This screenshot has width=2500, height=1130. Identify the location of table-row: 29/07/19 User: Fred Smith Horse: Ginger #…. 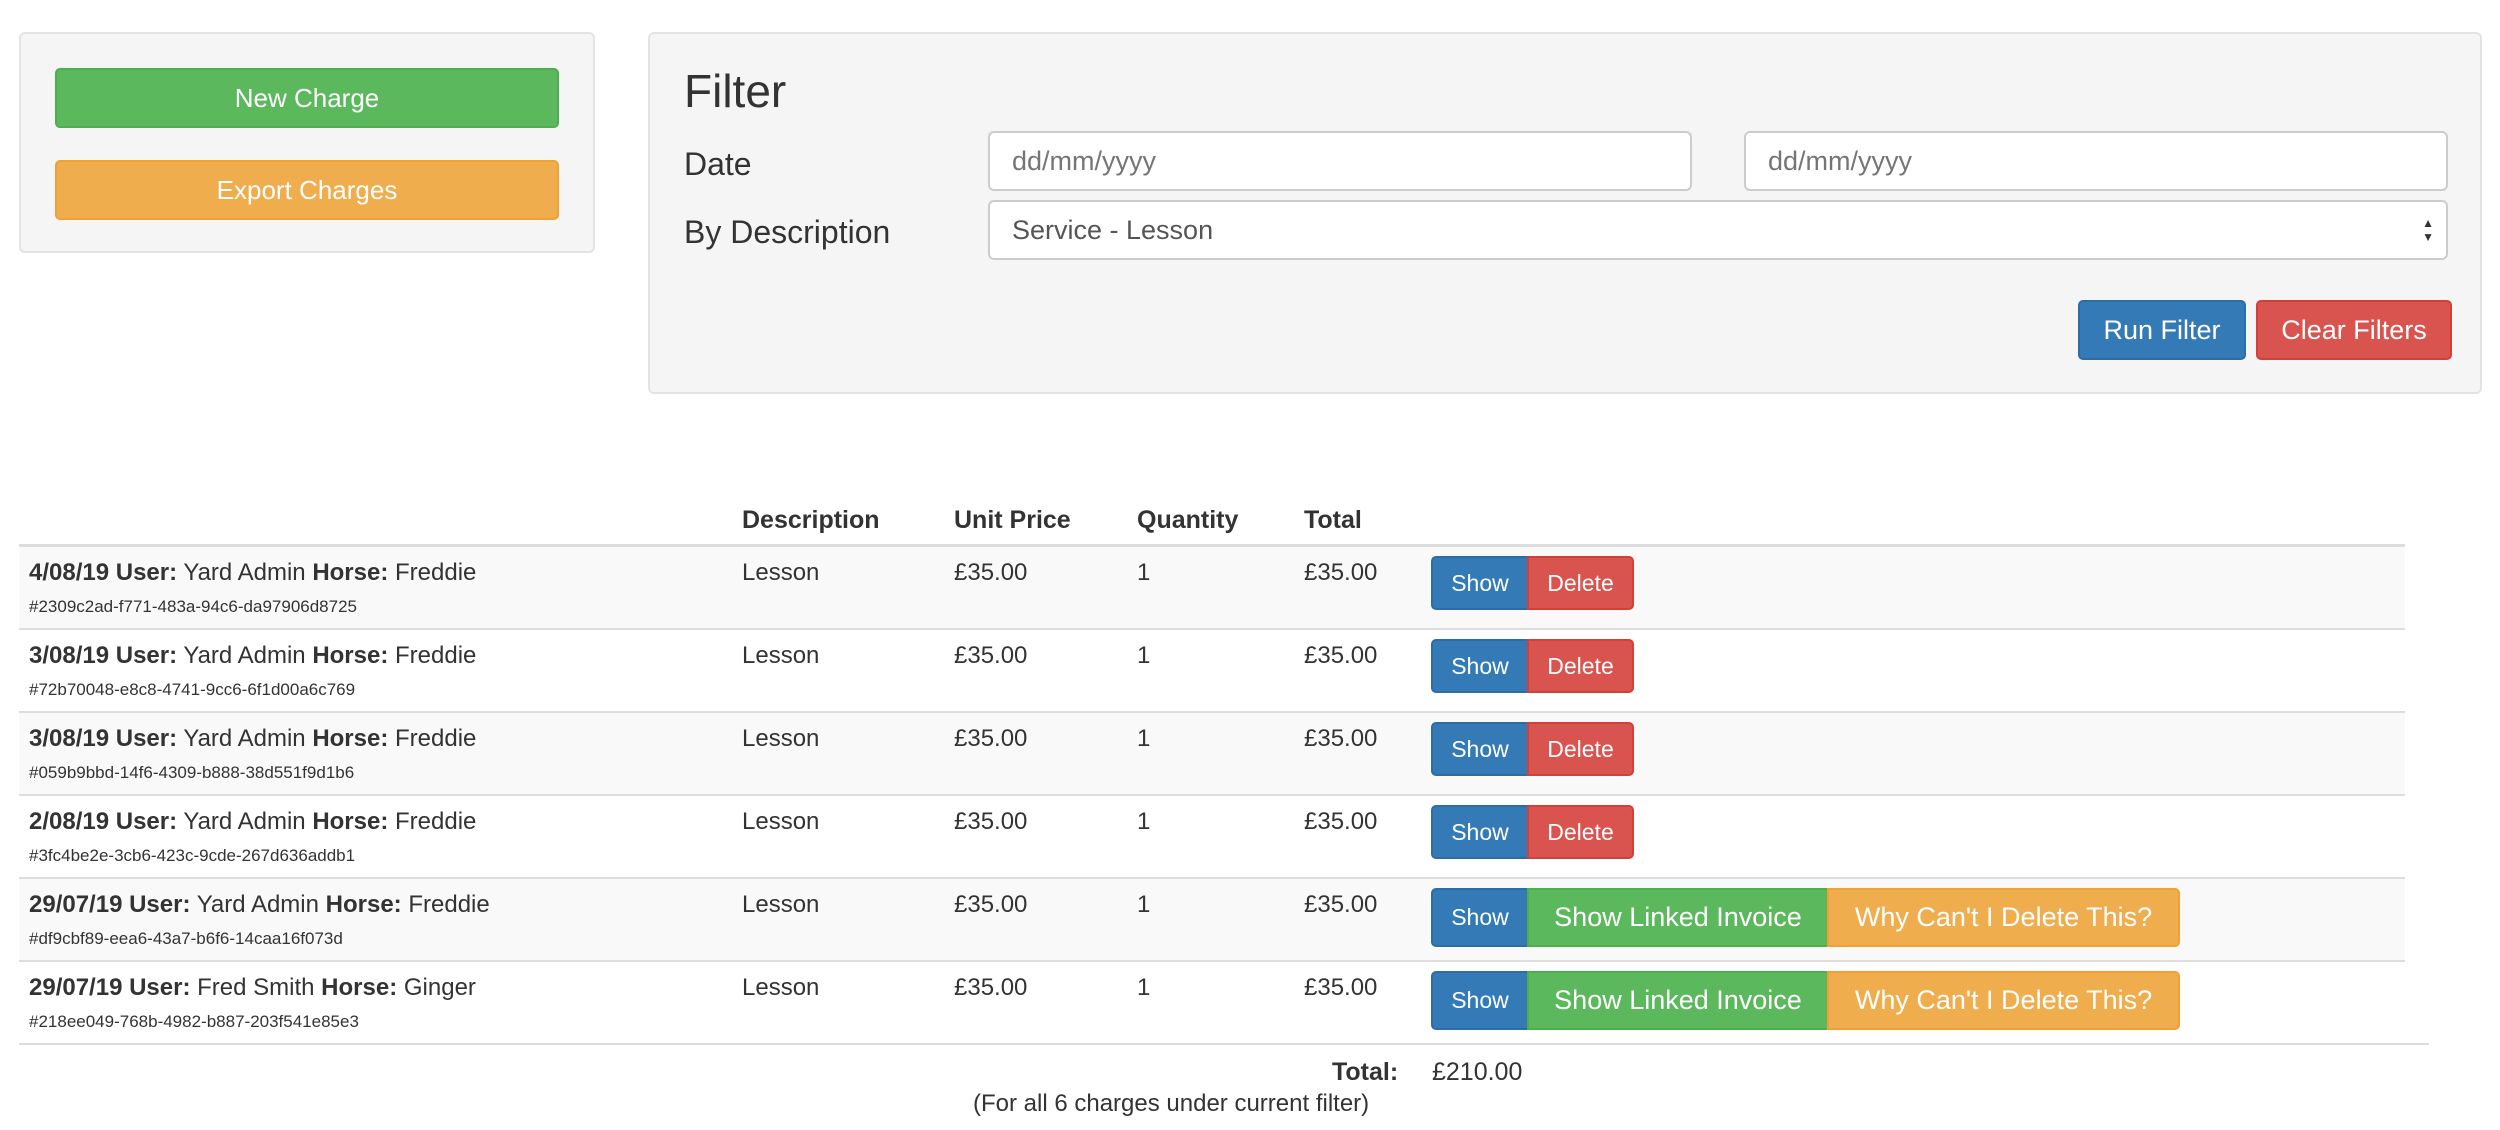
(1212, 1003).